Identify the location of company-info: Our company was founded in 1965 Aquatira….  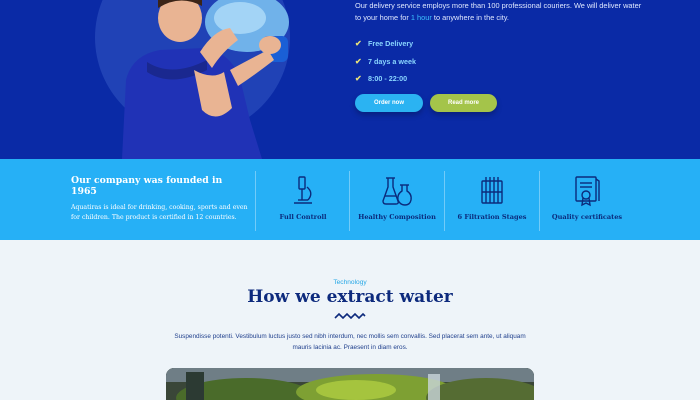
(161, 199).